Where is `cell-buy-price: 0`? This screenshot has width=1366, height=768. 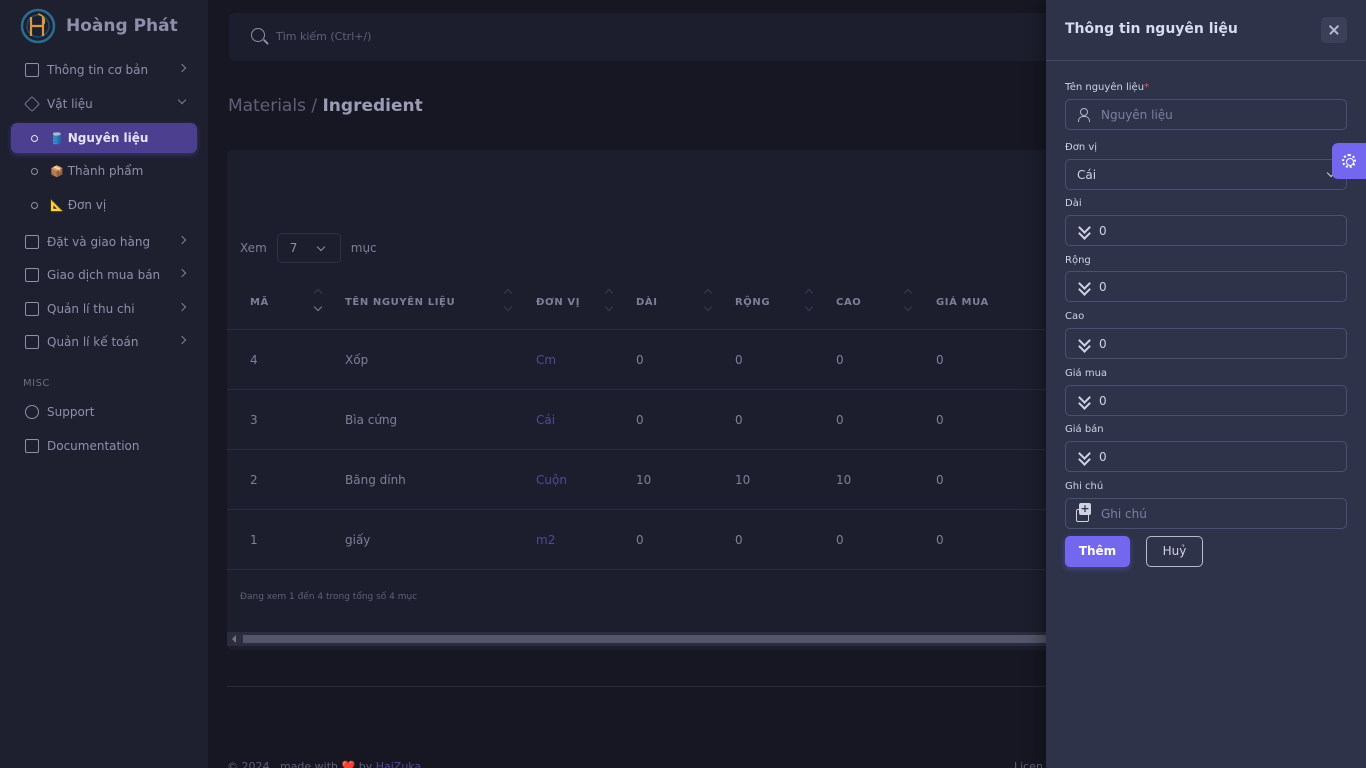
cell-buy-price: 0 is located at coordinates (940, 540).